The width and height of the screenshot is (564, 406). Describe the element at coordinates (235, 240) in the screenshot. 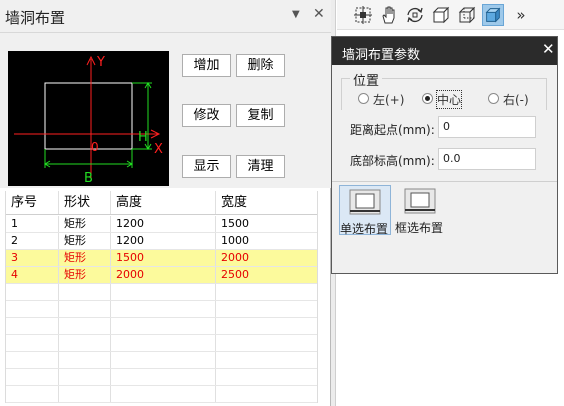

I see `cell-width: 1000` at that location.